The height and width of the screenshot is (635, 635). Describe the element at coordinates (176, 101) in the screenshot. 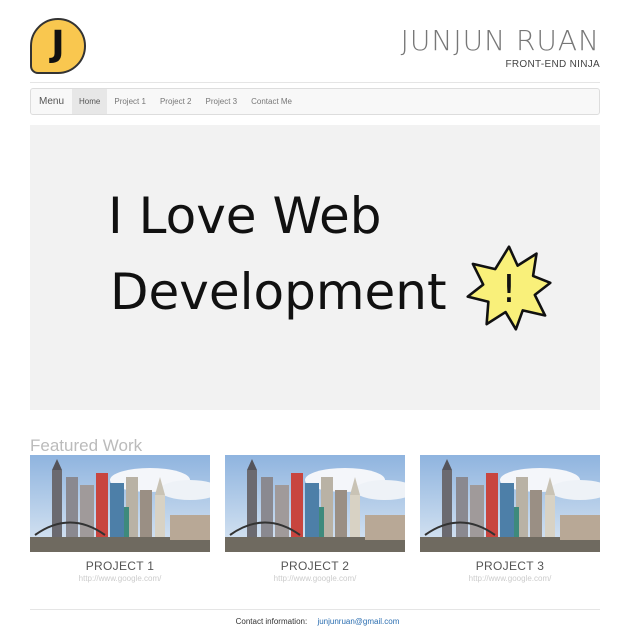

I see `nav-item-project-2: Project 2` at that location.